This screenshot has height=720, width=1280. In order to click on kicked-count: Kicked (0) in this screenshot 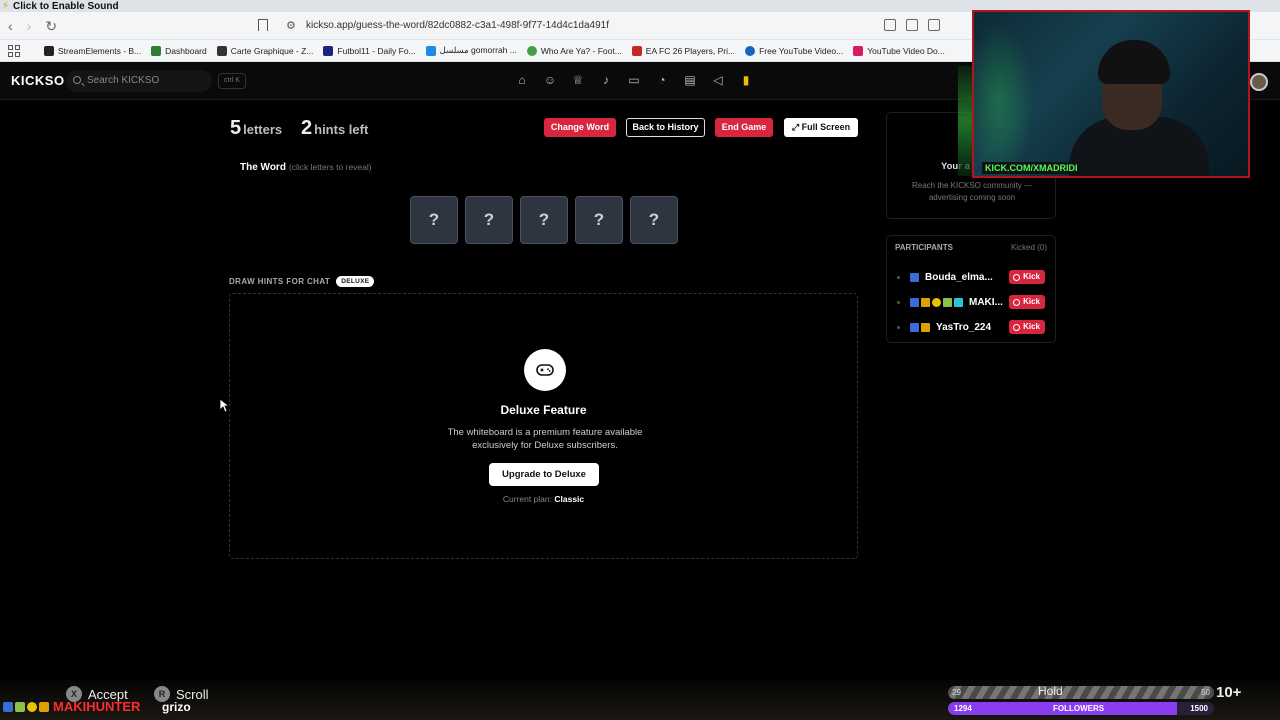, I will do `click(1028, 247)`.